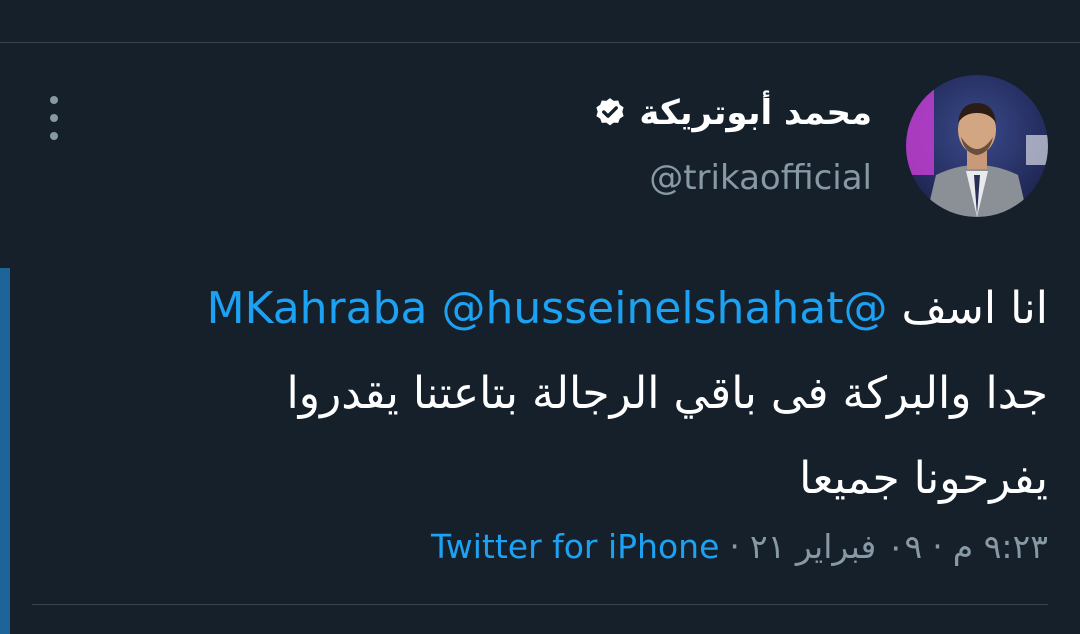  Describe the element at coordinates (755, 113) in the screenshot. I see `author-display-name: محمد أبوتريكة` at that location.